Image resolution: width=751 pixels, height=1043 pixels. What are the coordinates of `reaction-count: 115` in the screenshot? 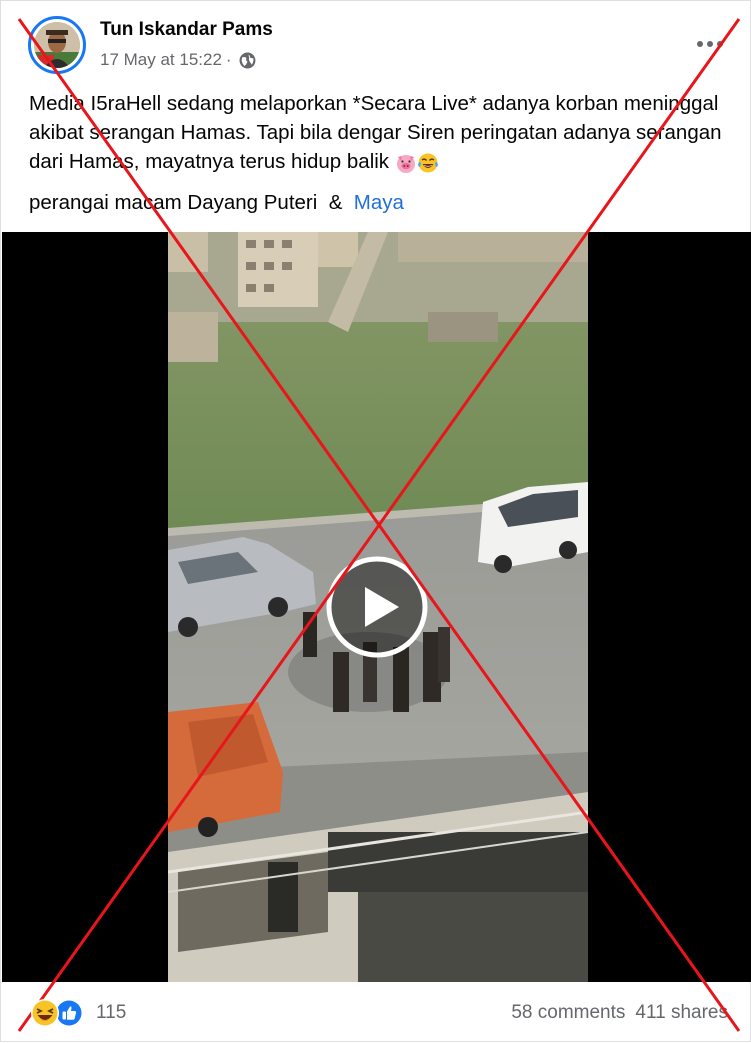 It's located at (111, 1012).